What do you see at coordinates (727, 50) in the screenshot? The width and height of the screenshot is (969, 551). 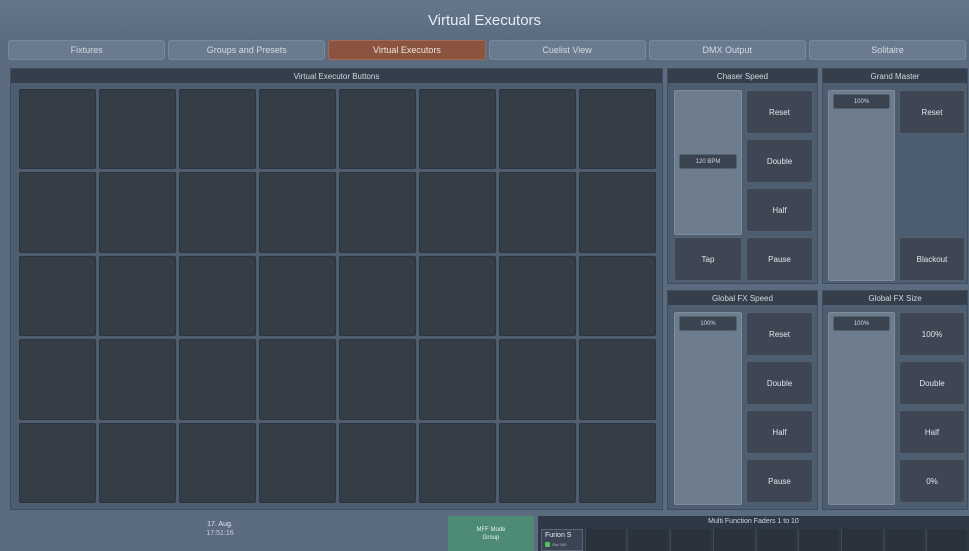 I see `tab-dmx-output: DMX Output` at bounding box center [727, 50].